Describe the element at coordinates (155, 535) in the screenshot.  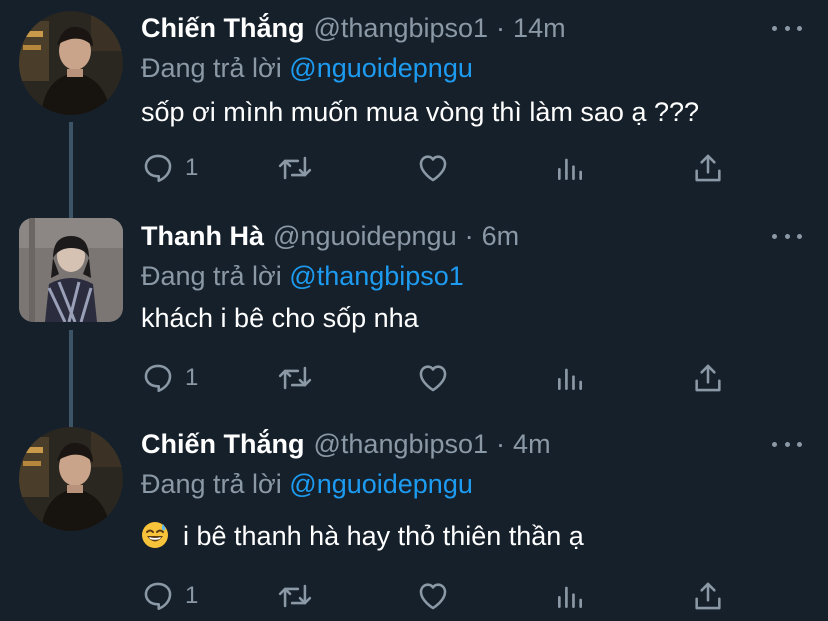
I see `grinning-sweat-emoji` at that location.